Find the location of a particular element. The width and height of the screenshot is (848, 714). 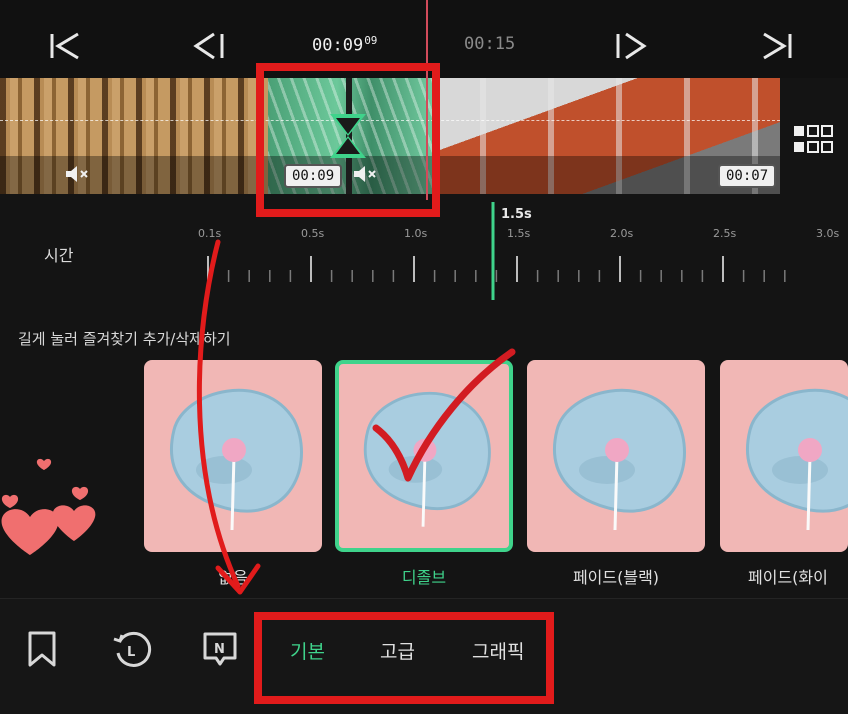

new-content-button: N is located at coordinates (220, 649).